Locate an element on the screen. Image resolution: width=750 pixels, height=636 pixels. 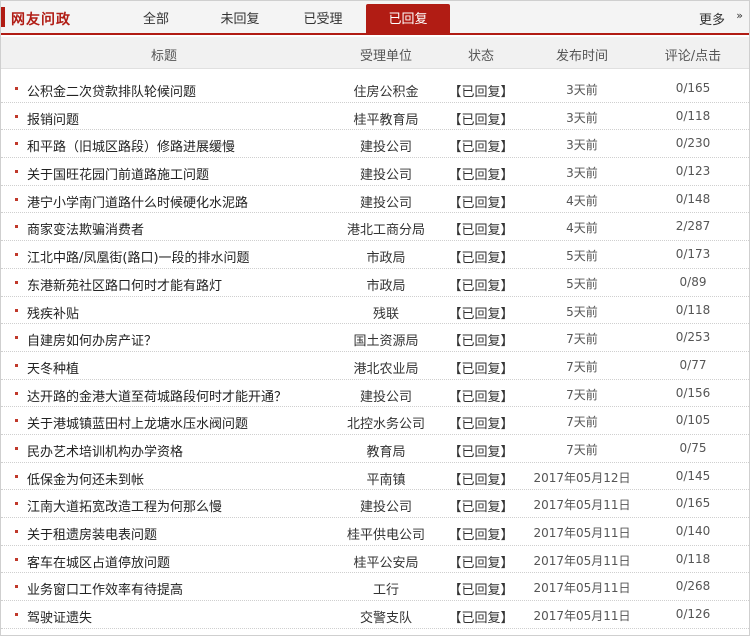
question-title-link: 民办艺术培训机构办学资格 is located at coordinates (105, 450).